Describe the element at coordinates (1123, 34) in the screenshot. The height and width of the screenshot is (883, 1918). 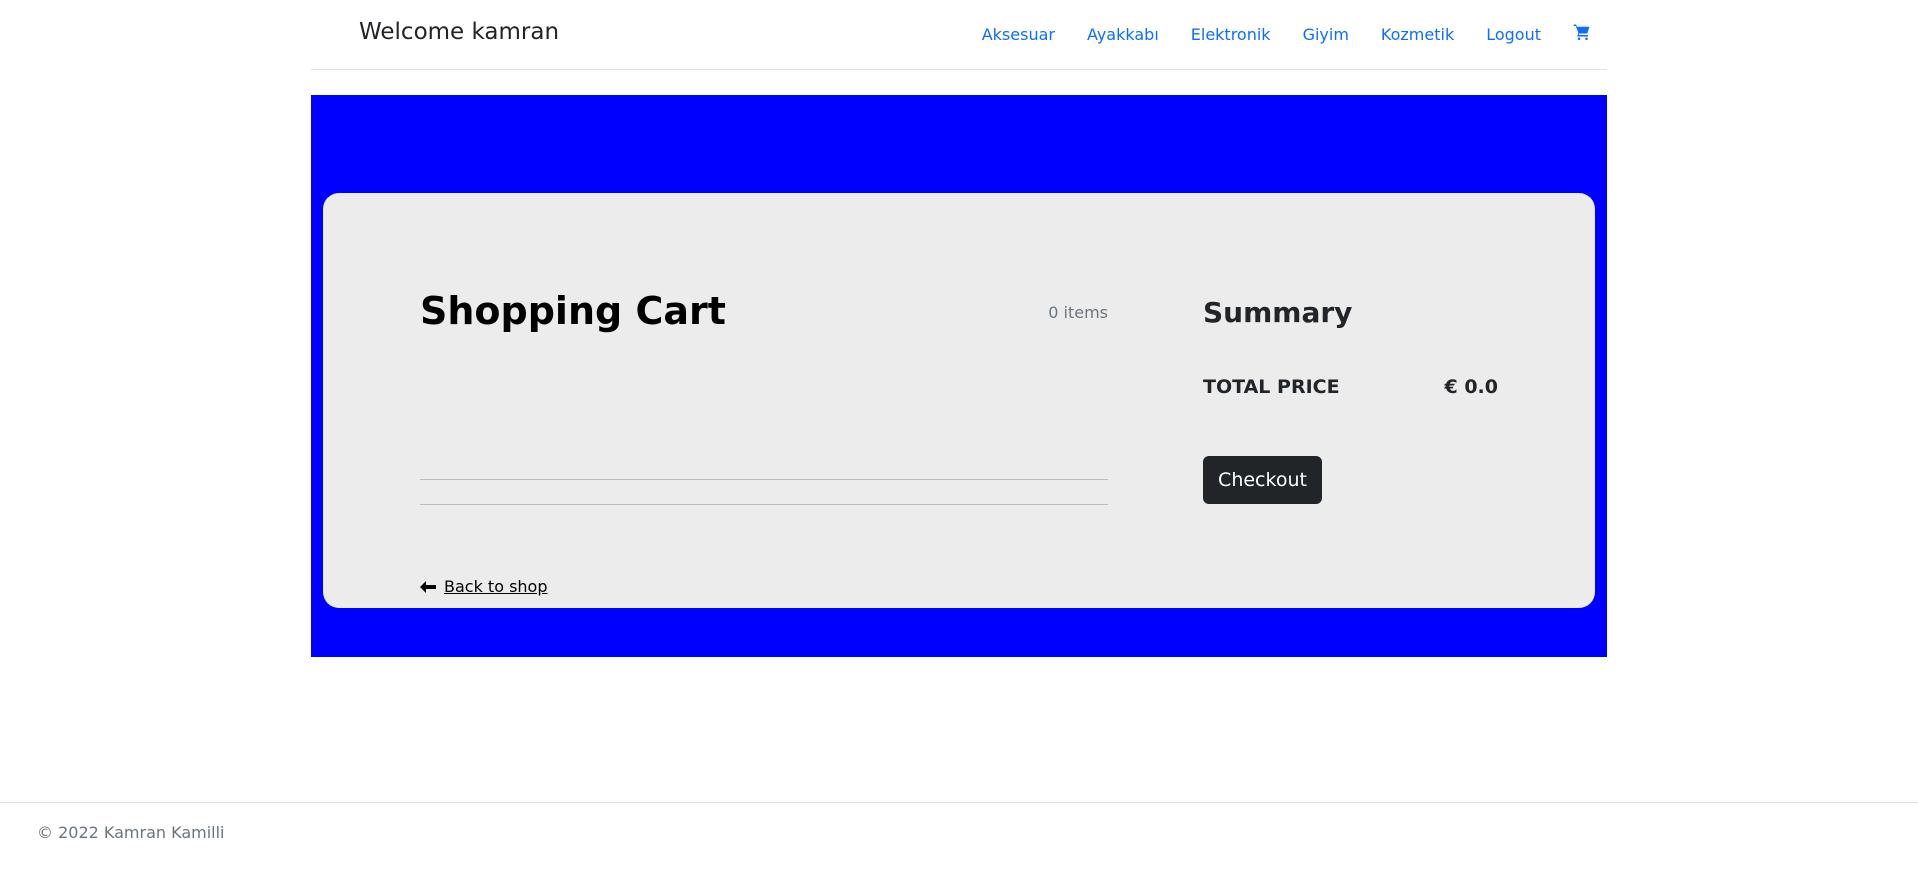
I see `nav-item-ayakkabi: Ayakkabı` at that location.